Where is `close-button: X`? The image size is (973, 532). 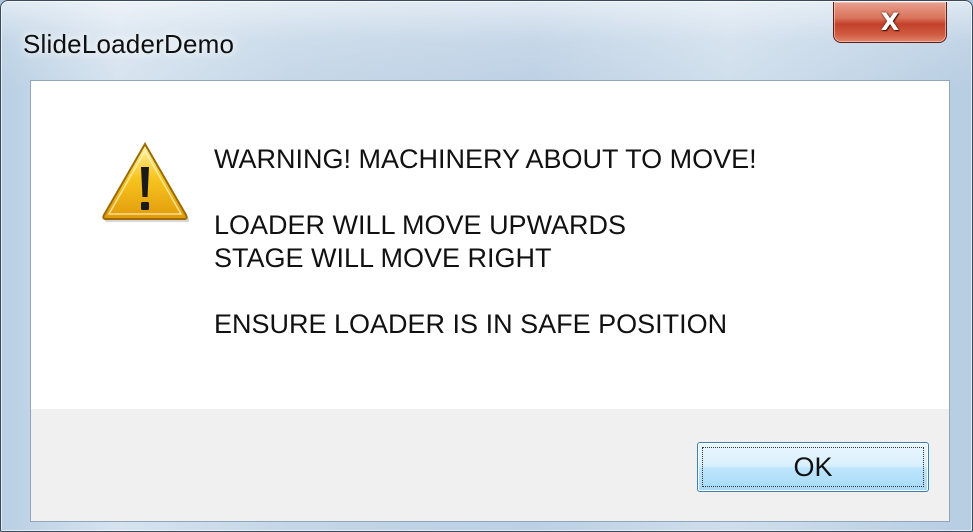 close-button: X is located at coordinates (890, 22).